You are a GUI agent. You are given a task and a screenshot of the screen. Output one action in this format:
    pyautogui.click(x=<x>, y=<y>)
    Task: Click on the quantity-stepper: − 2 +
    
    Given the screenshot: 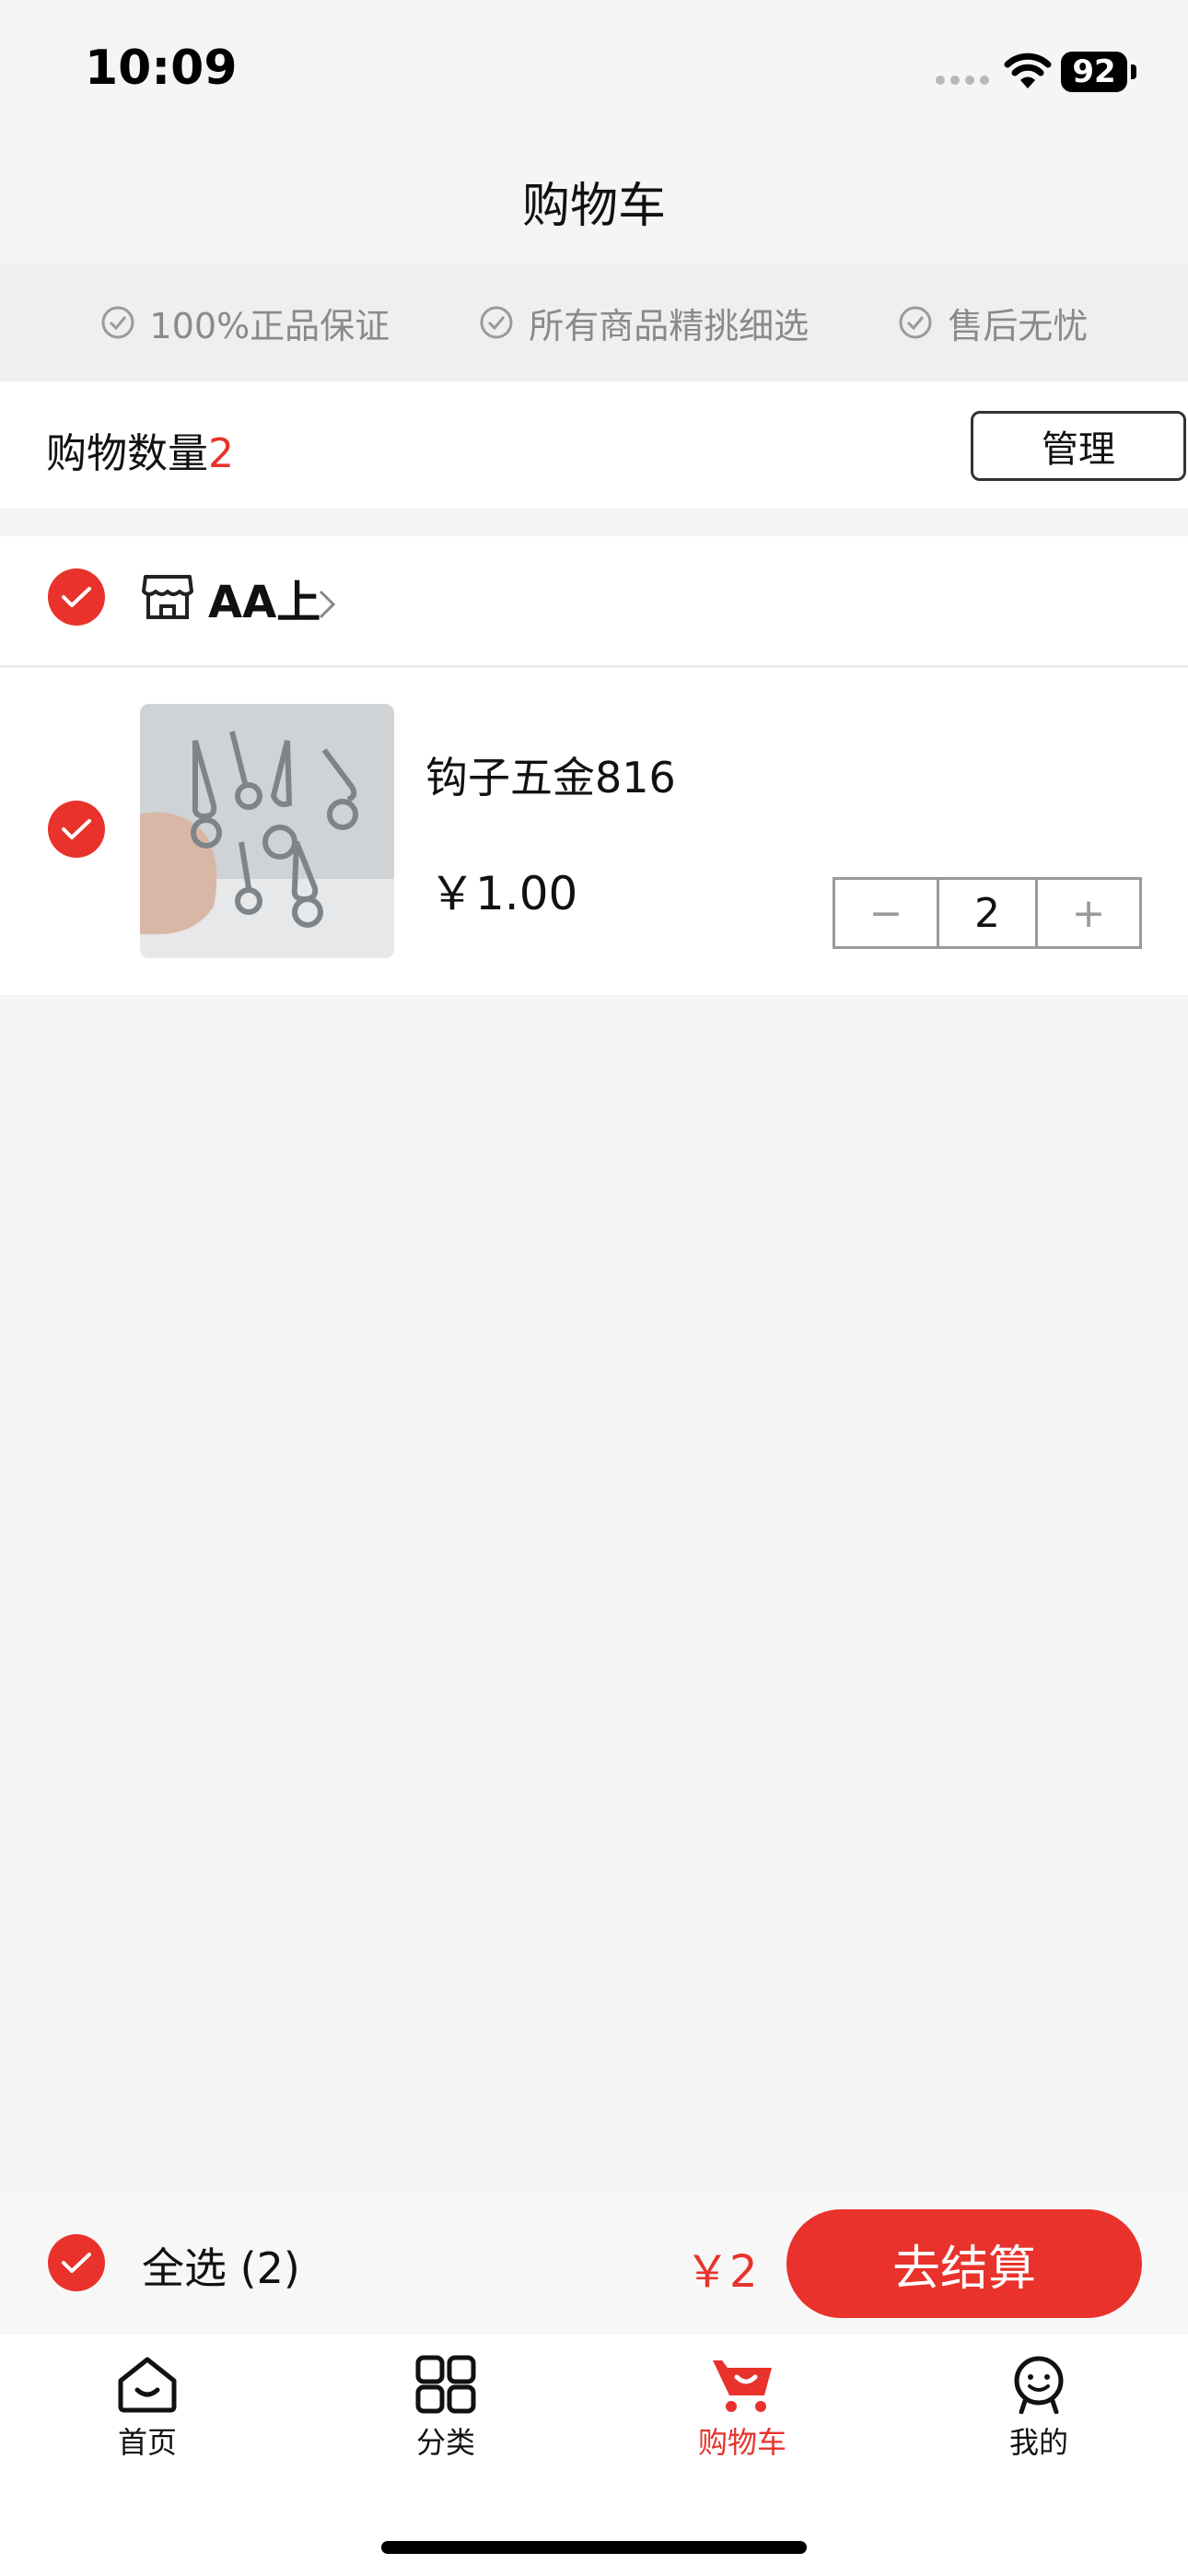 What is the action you would take?
    pyautogui.click(x=987, y=913)
    